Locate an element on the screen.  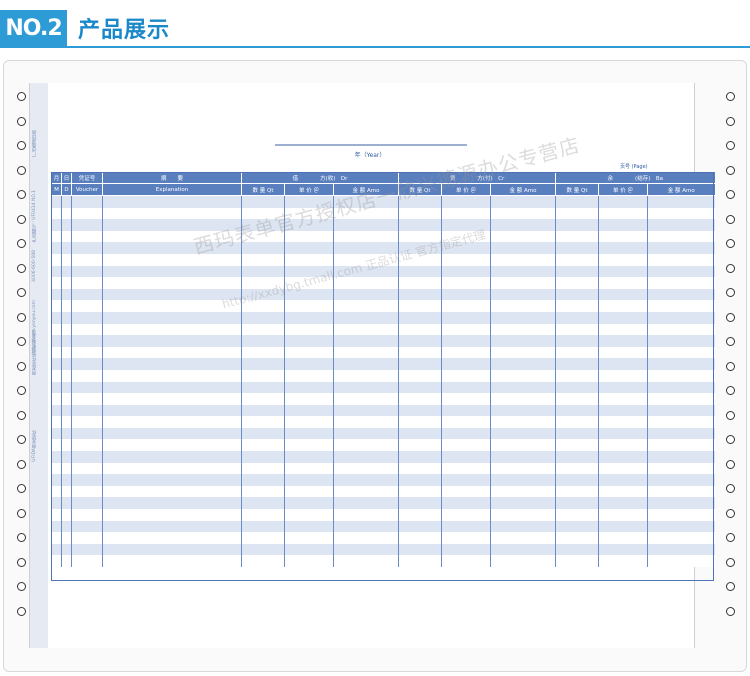
stub-line: 产品编号：UF0414 NO.1 is located at coordinates (34, 216).